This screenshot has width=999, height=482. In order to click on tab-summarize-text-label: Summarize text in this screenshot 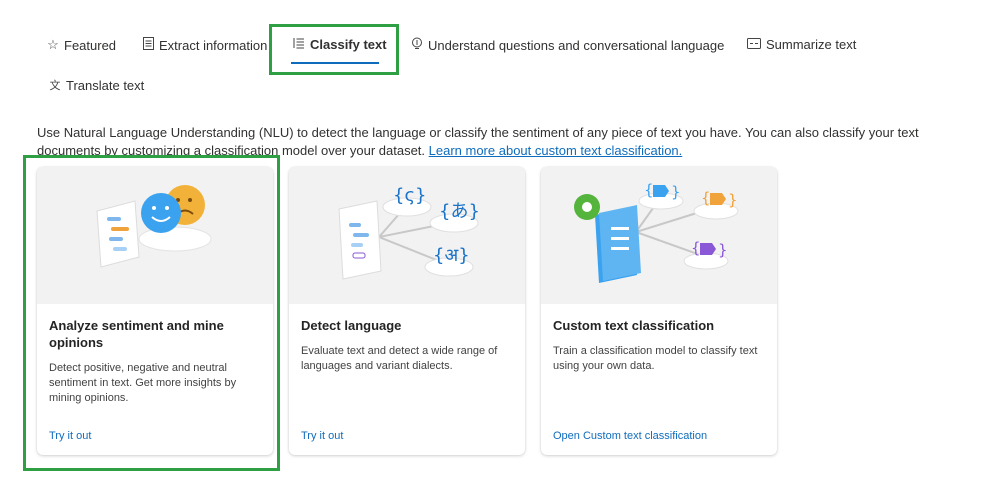, I will do `click(811, 44)`.